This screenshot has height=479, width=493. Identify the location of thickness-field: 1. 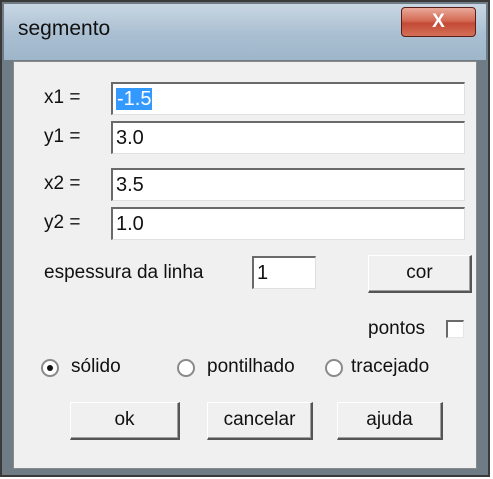
(284, 272).